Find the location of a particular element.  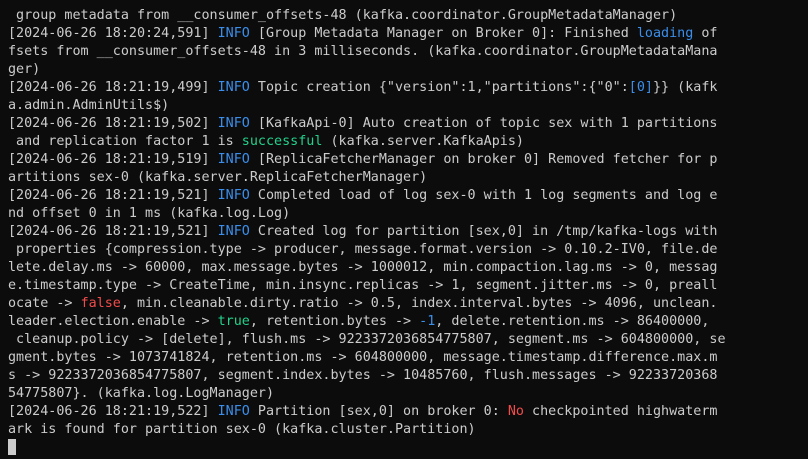

terminal-line: 54775807}. (kafka.log.LogManager) is located at coordinates (408, 394).